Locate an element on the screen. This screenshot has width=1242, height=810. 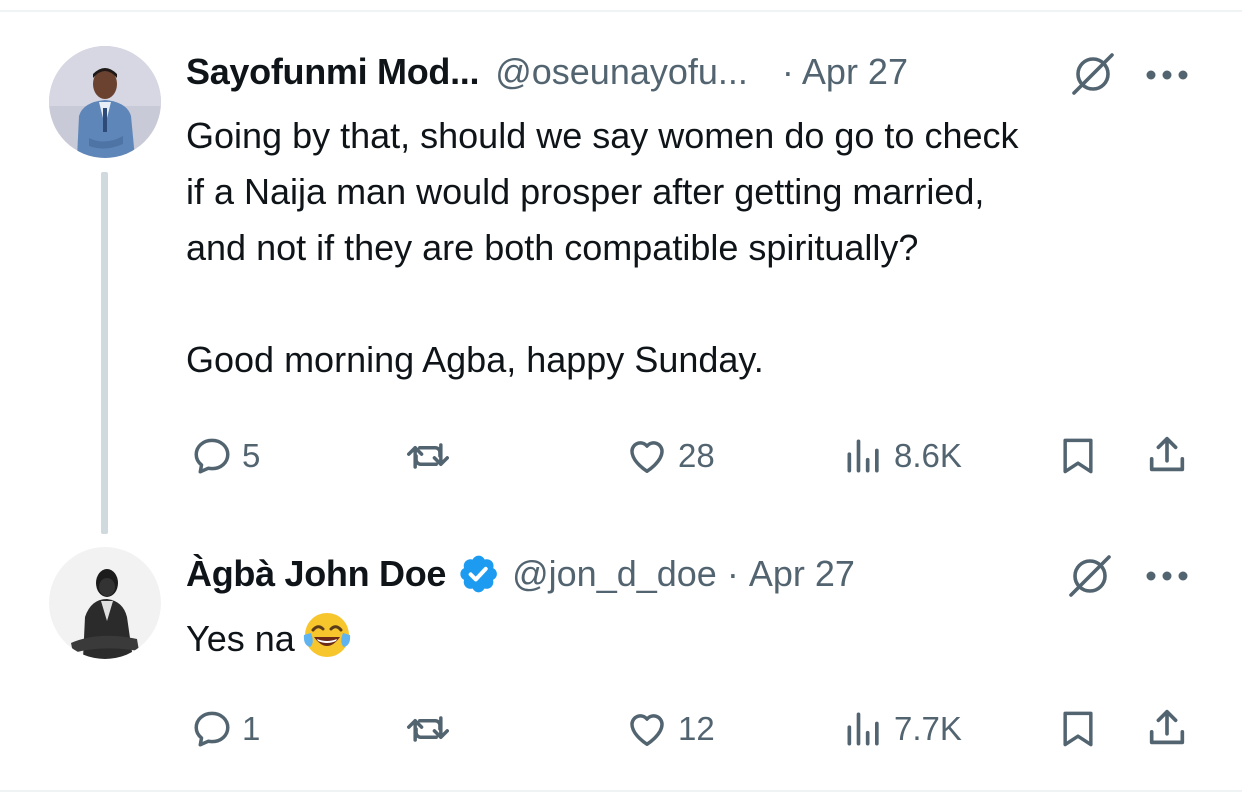
author-name: Àgbà John Doe is located at coordinates (316, 574).